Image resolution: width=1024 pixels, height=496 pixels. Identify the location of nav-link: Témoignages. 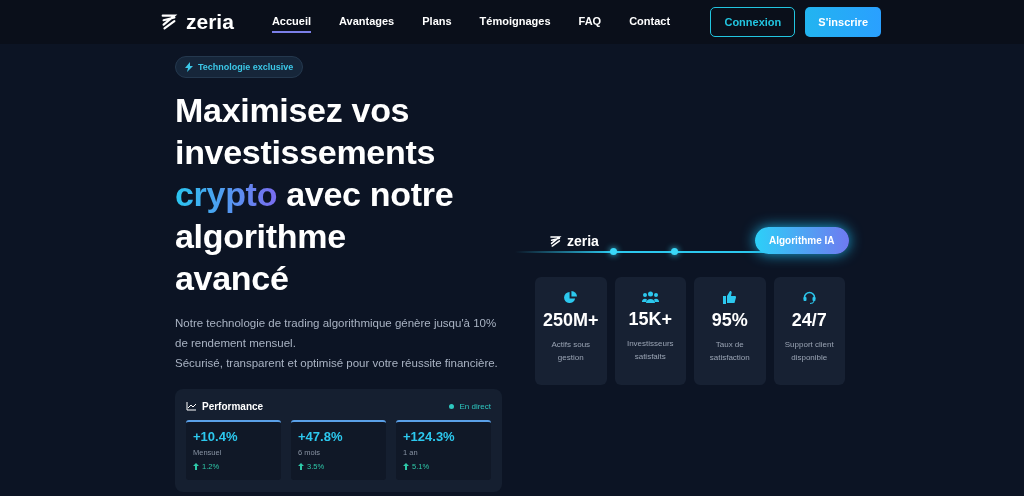
(515, 22).